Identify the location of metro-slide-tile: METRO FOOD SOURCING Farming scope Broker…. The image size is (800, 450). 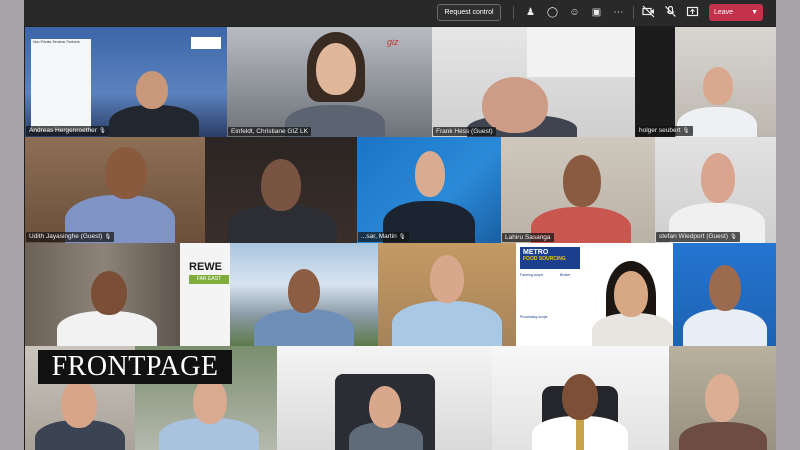
(594, 294).